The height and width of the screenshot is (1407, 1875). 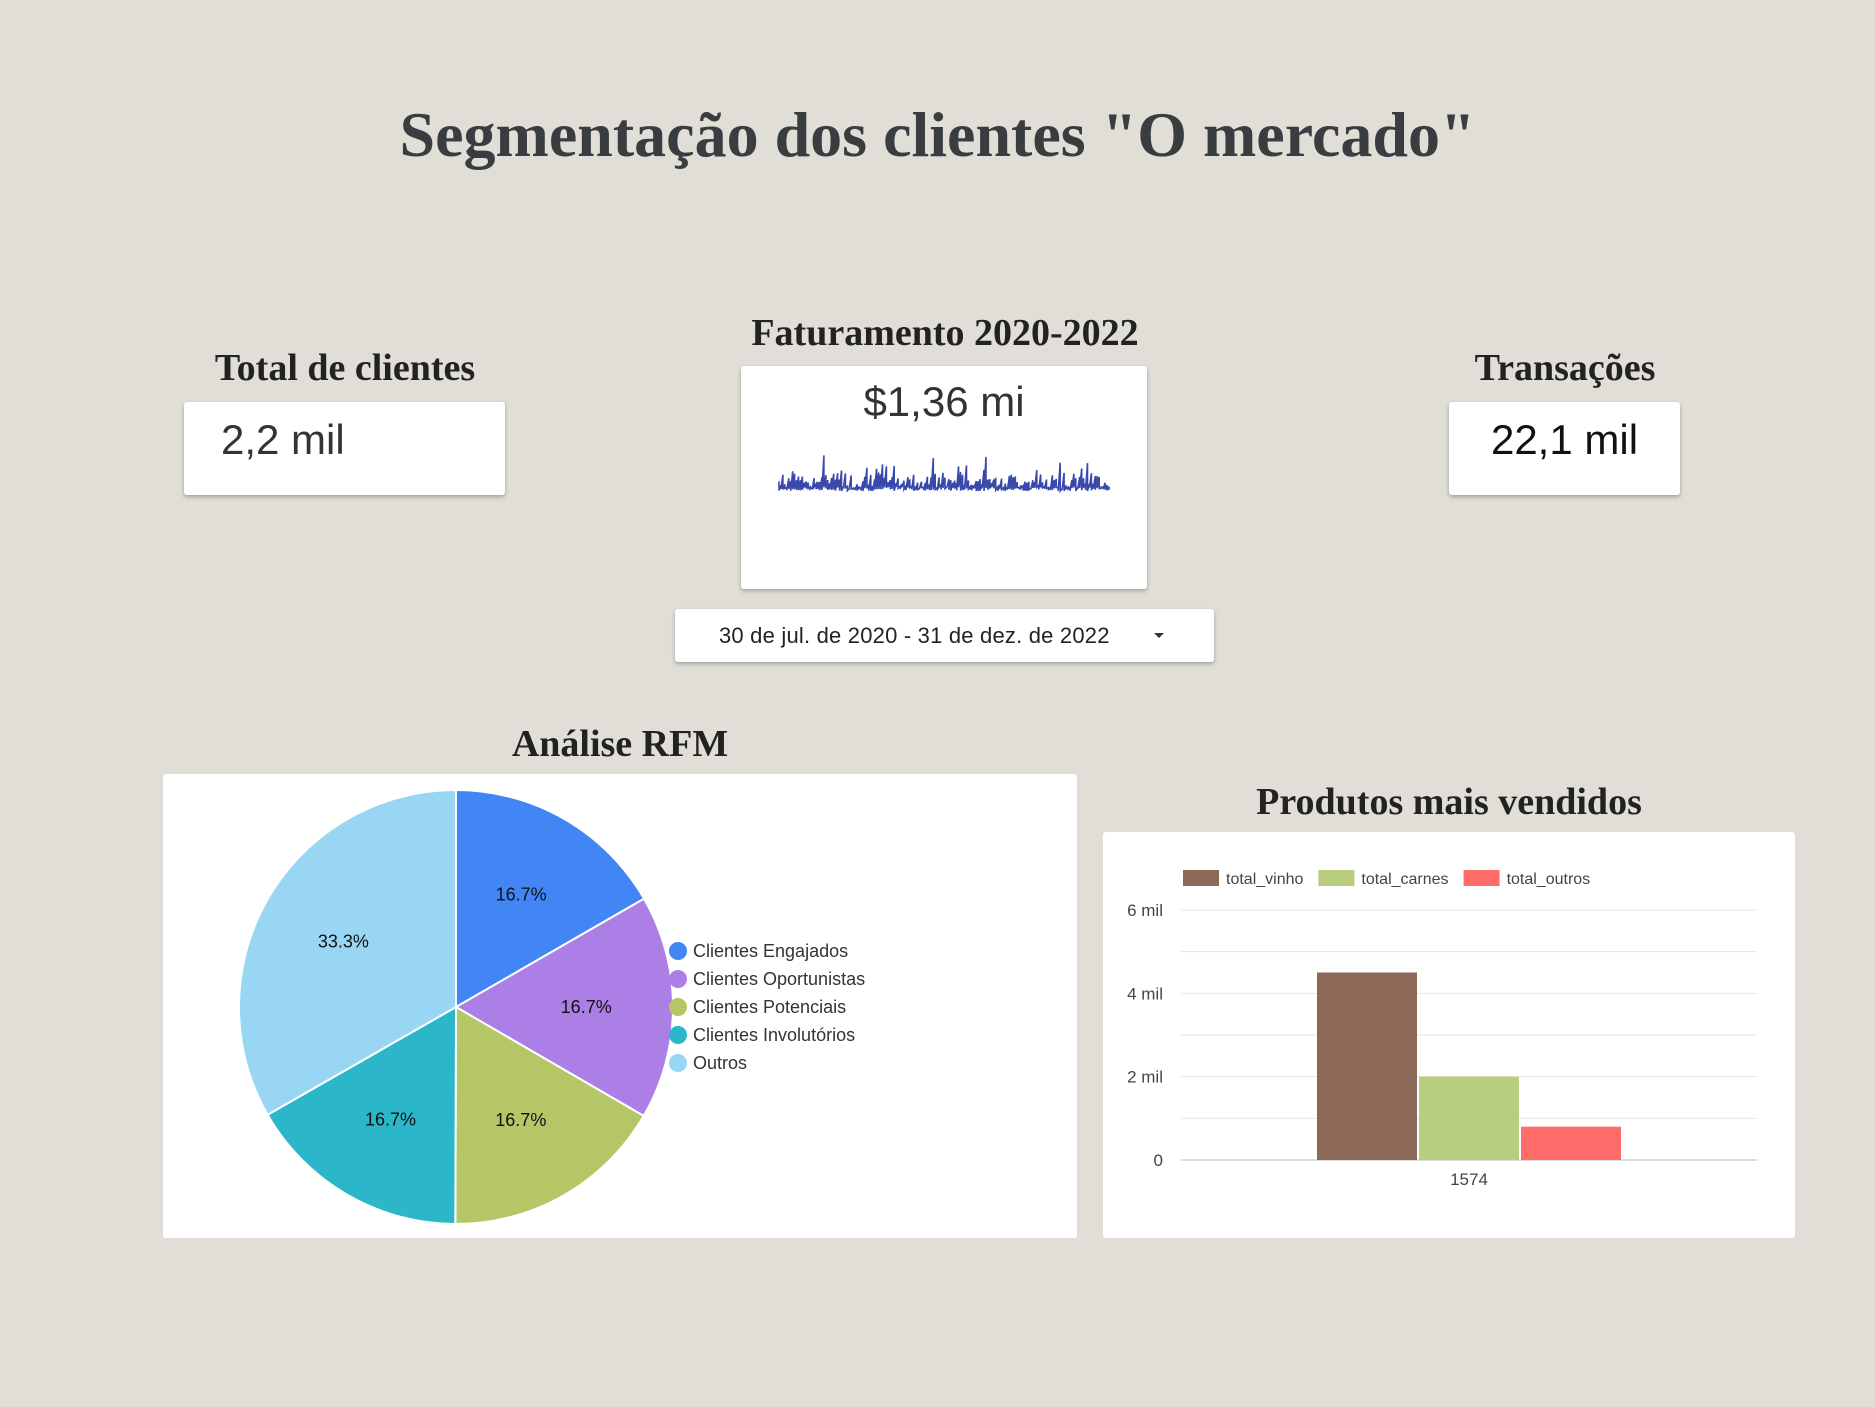 What do you see at coordinates (1469, 1179) in the screenshot?
I see `x-tick-label: 1574` at bounding box center [1469, 1179].